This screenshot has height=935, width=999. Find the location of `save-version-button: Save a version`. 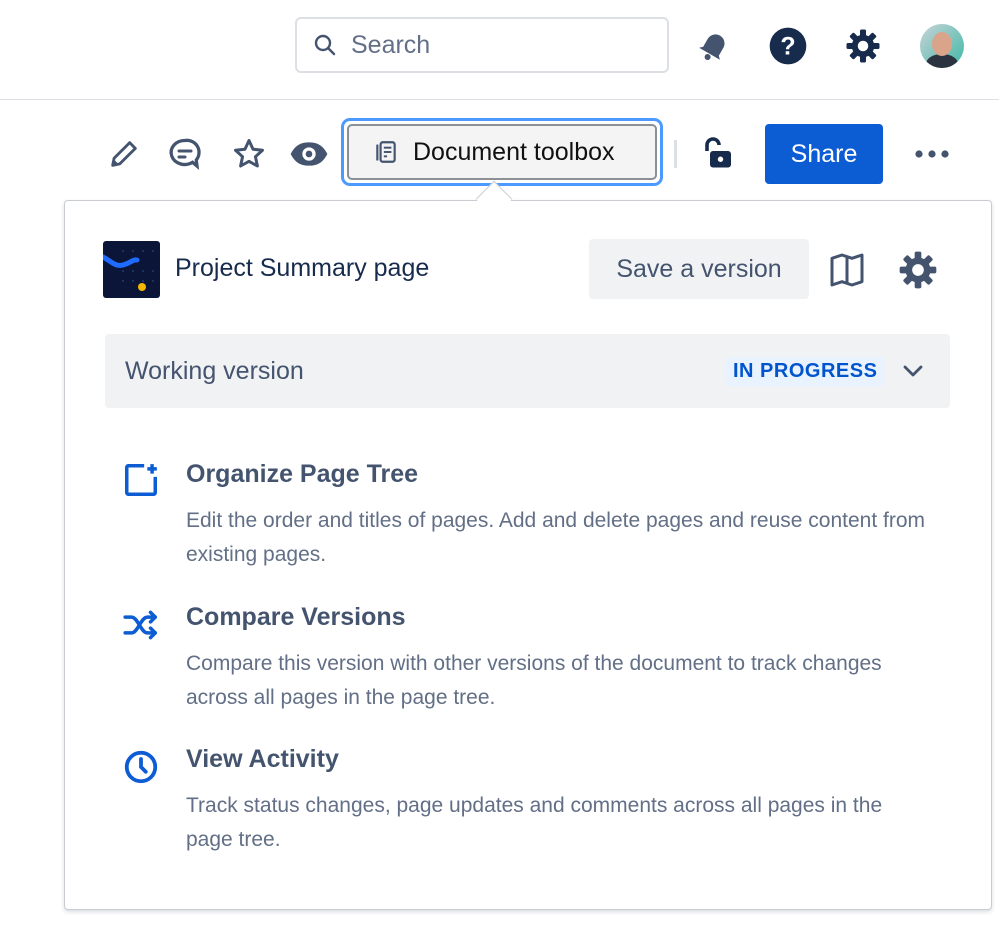

save-version-button: Save a version is located at coordinates (699, 269).